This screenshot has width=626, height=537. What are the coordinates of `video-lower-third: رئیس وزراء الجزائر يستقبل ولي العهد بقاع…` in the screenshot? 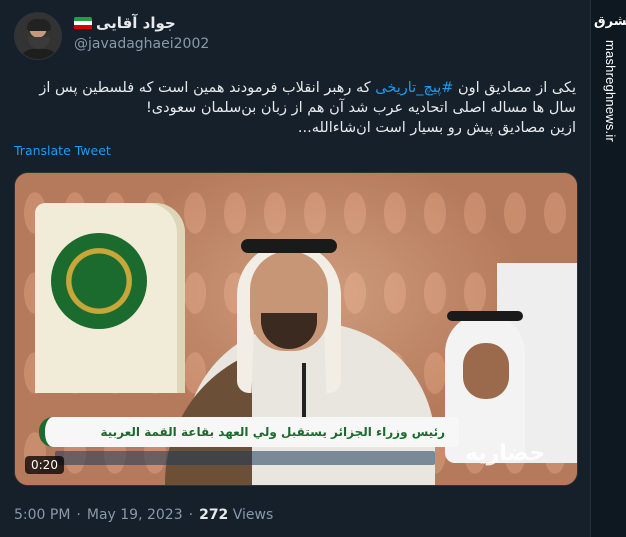 It's located at (249, 432).